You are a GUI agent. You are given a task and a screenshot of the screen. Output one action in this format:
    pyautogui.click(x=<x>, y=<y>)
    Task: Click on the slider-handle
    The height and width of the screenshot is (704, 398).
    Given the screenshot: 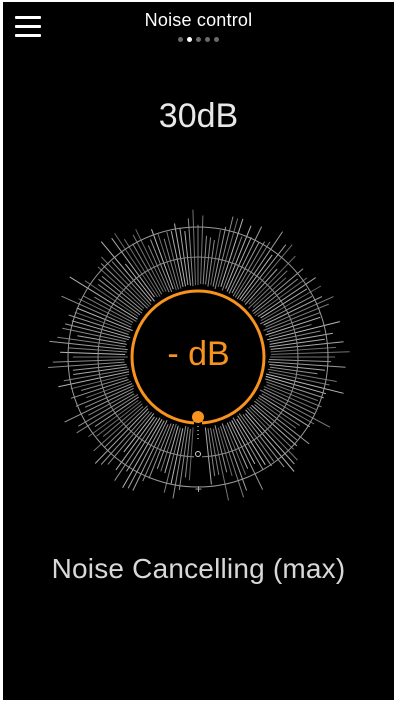 What is the action you would take?
    pyautogui.click(x=198, y=417)
    